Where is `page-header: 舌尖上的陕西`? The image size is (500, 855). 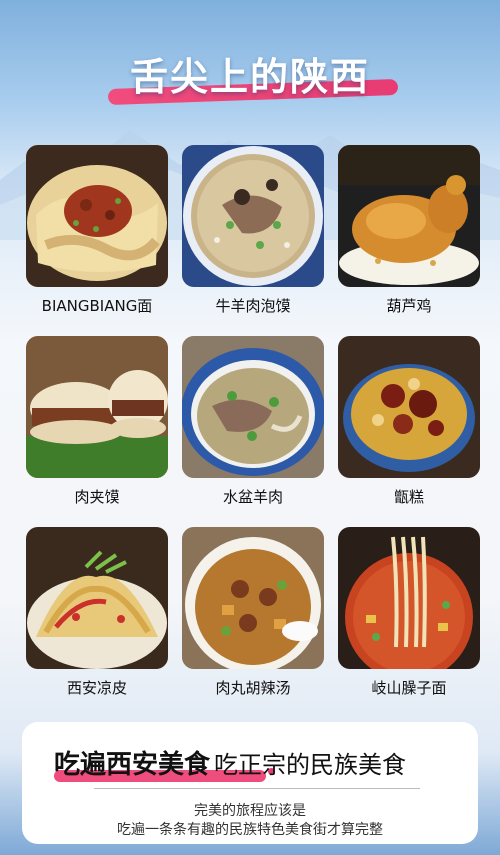
page-header: 舌尖上的陕西 is located at coordinates (250, 76).